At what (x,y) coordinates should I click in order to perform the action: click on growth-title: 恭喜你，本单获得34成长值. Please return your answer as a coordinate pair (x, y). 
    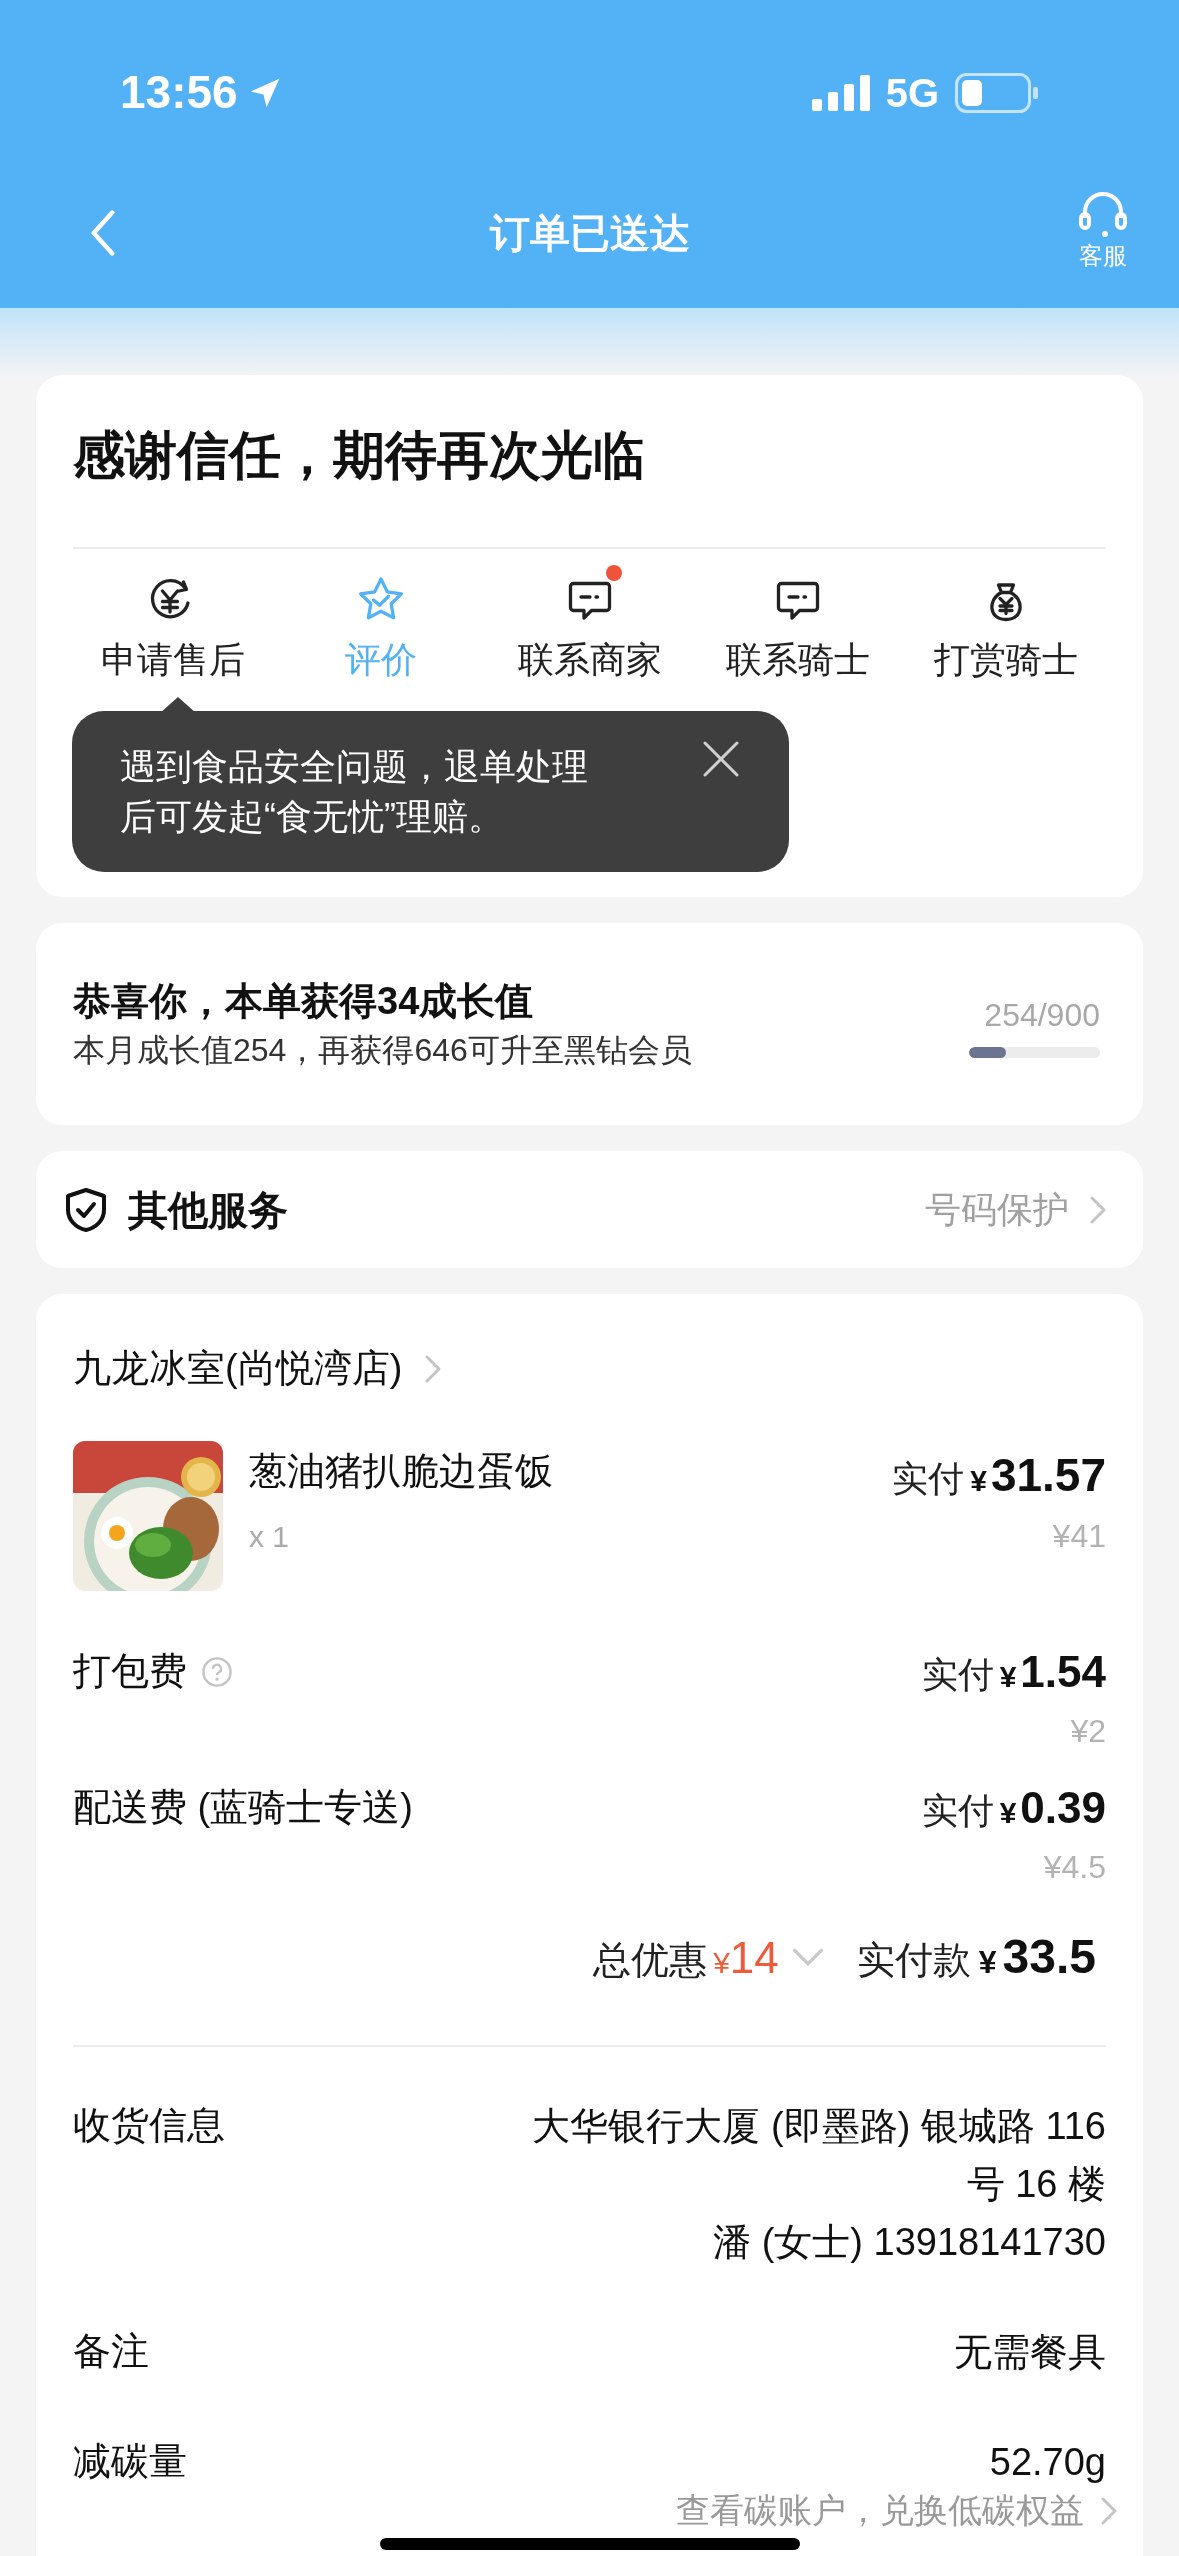
    Looking at the image, I should click on (304, 1001).